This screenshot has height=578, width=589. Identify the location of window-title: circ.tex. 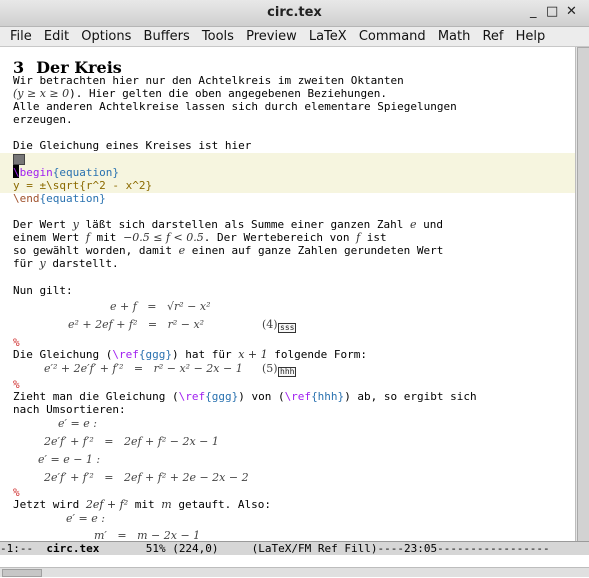
(294, 12).